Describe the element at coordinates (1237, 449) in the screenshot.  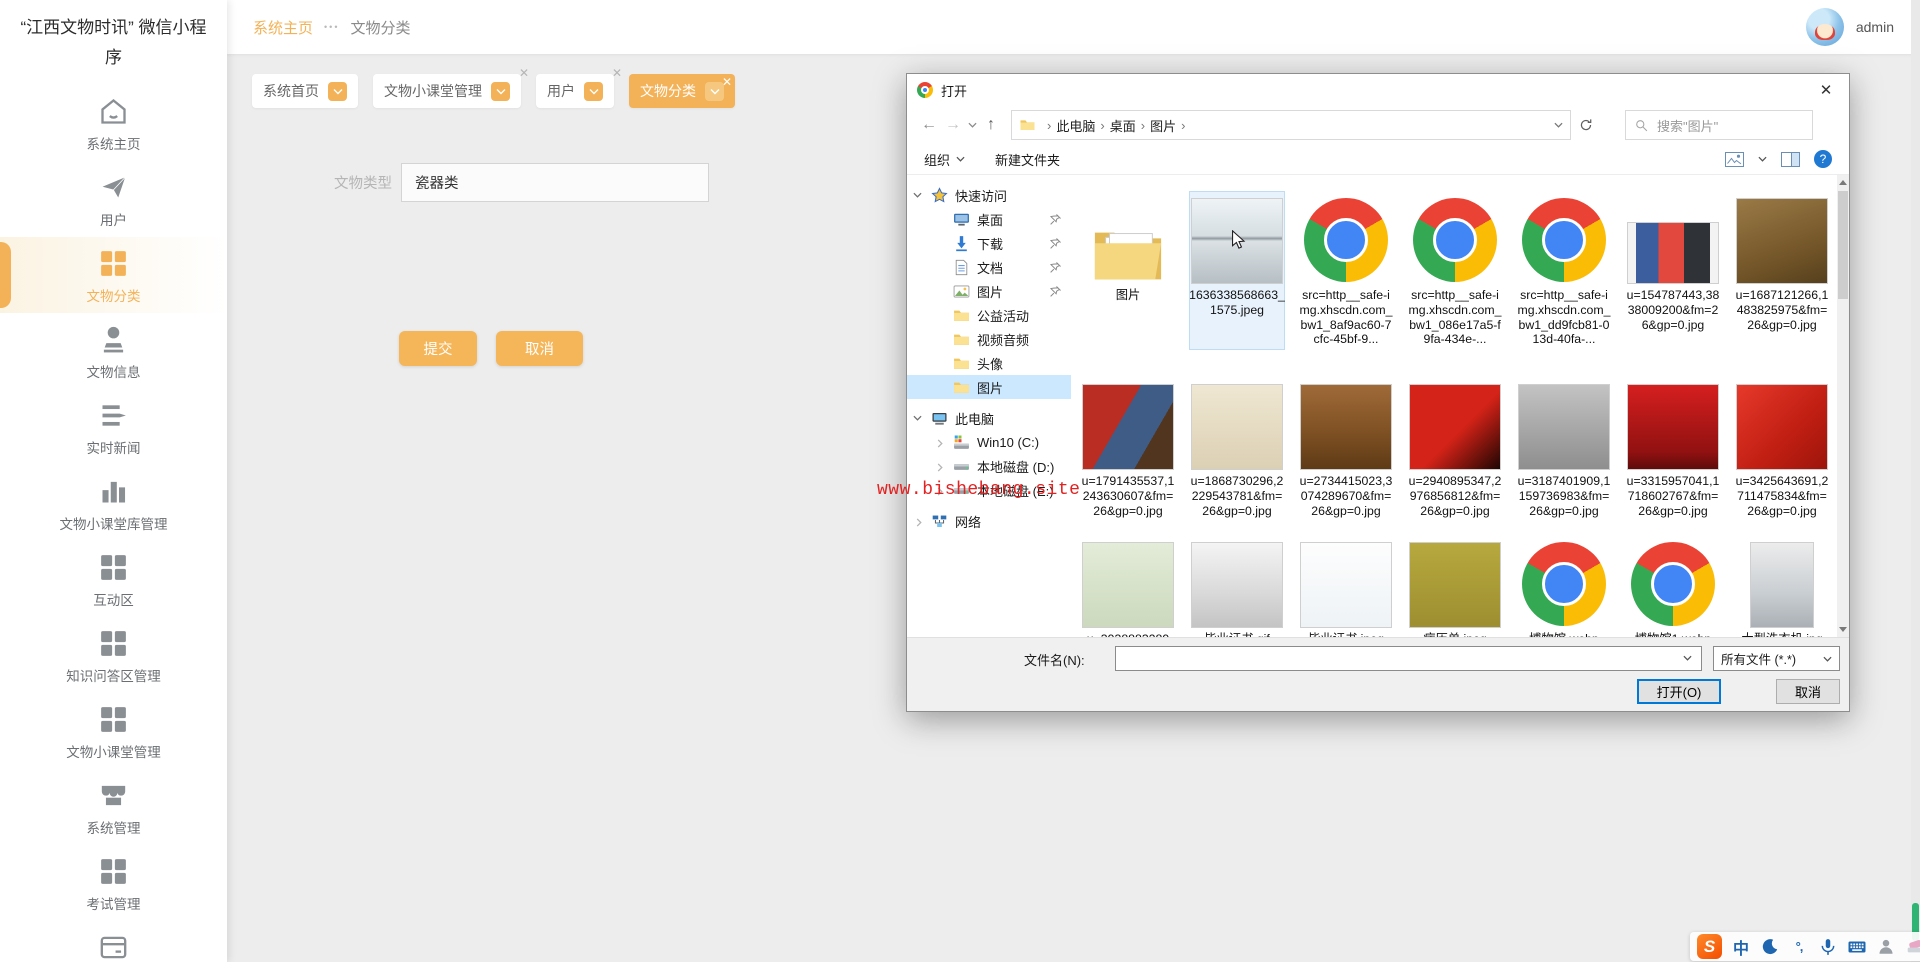
I see `file-item: u=1868730296,2229543781&fm=26&gp=0.jpg` at that location.